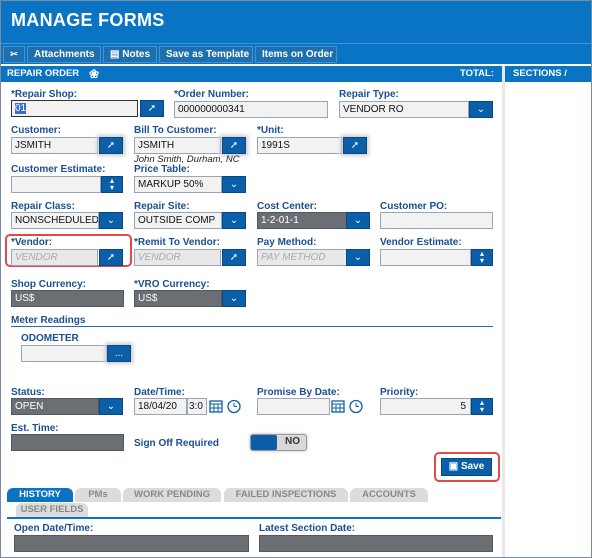  I want to click on pay-method-label: Pay Method:, so click(287, 242).